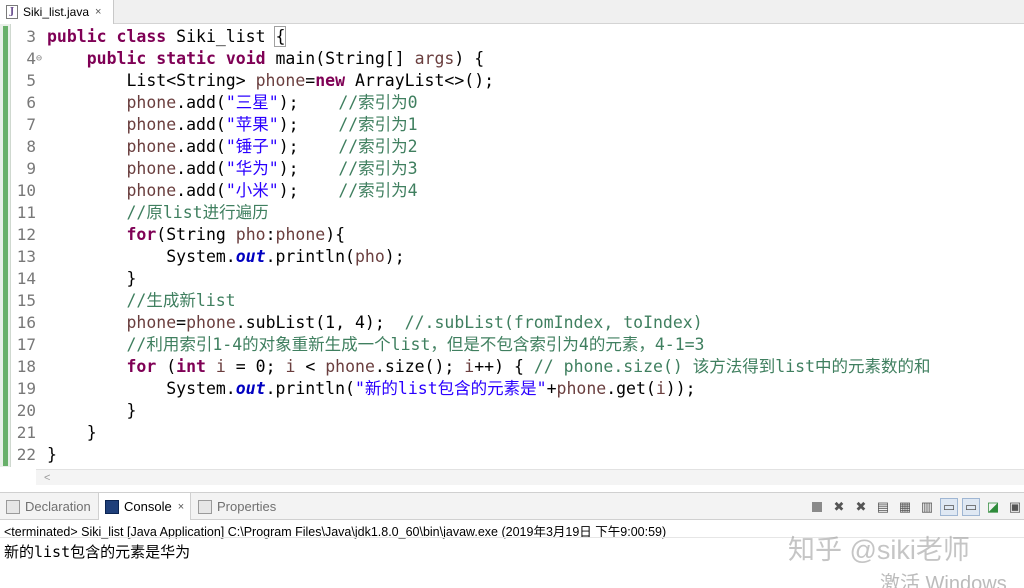 This screenshot has width=1024, height=588. What do you see at coordinates (943, 580) in the screenshot?
I see `activate-windows-watermark: 激活 Windows` at bounding box center [943, 580].